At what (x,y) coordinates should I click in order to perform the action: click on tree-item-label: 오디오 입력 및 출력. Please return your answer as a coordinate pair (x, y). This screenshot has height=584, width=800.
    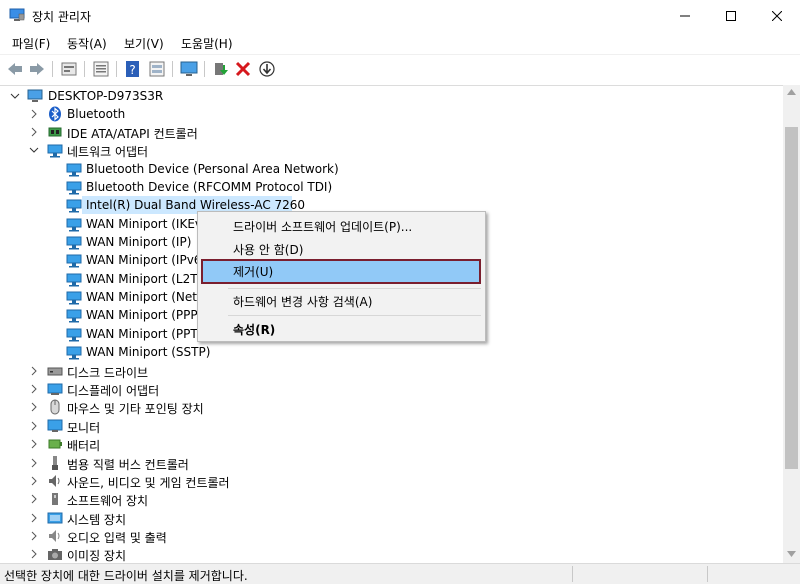
    Looking at the image, I should click on (117, 538).